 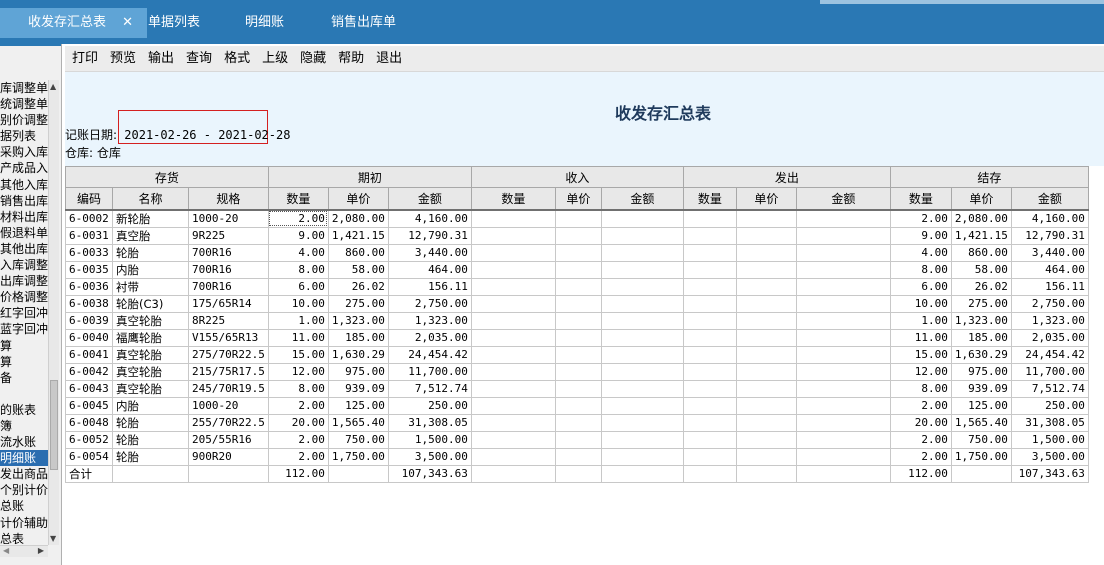 I want to click on nav-item: 计价辅助, so click(x=24, y=523).